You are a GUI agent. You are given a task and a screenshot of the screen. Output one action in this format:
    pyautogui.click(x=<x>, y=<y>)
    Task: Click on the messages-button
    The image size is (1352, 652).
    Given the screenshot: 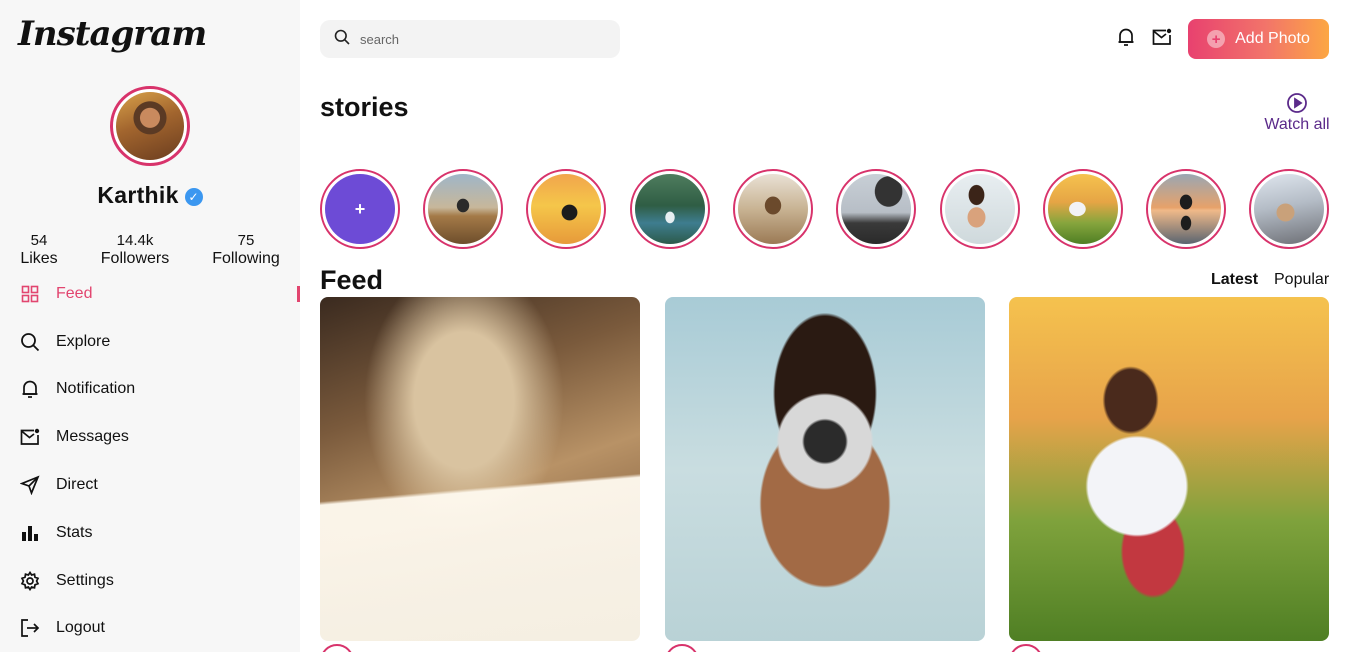 What is the action you would take?
    pyautogui.click(x=1162, y=39)
    